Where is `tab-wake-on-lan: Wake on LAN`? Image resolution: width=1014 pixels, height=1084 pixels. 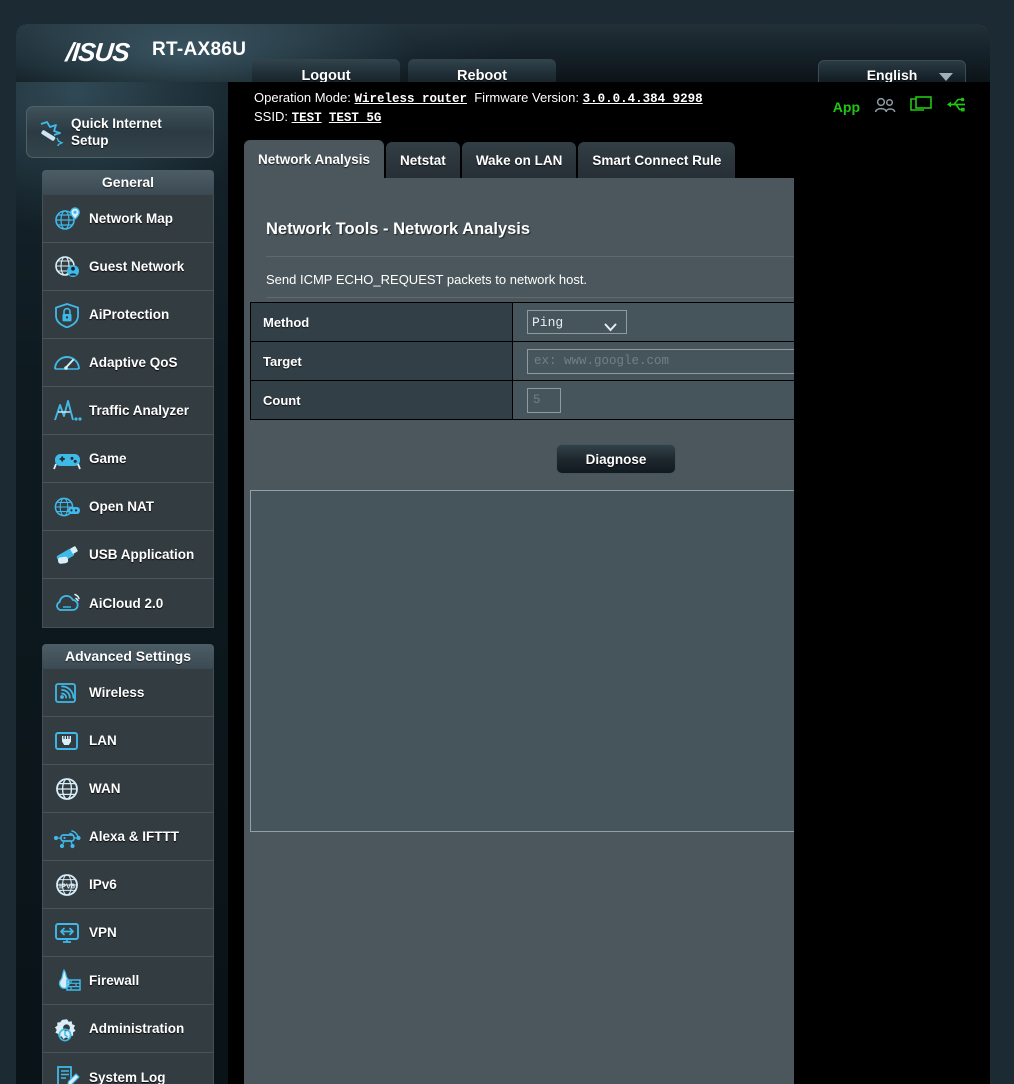
tab-wake-on-lan: Wake on LAN is located at coordinates (519, 160).